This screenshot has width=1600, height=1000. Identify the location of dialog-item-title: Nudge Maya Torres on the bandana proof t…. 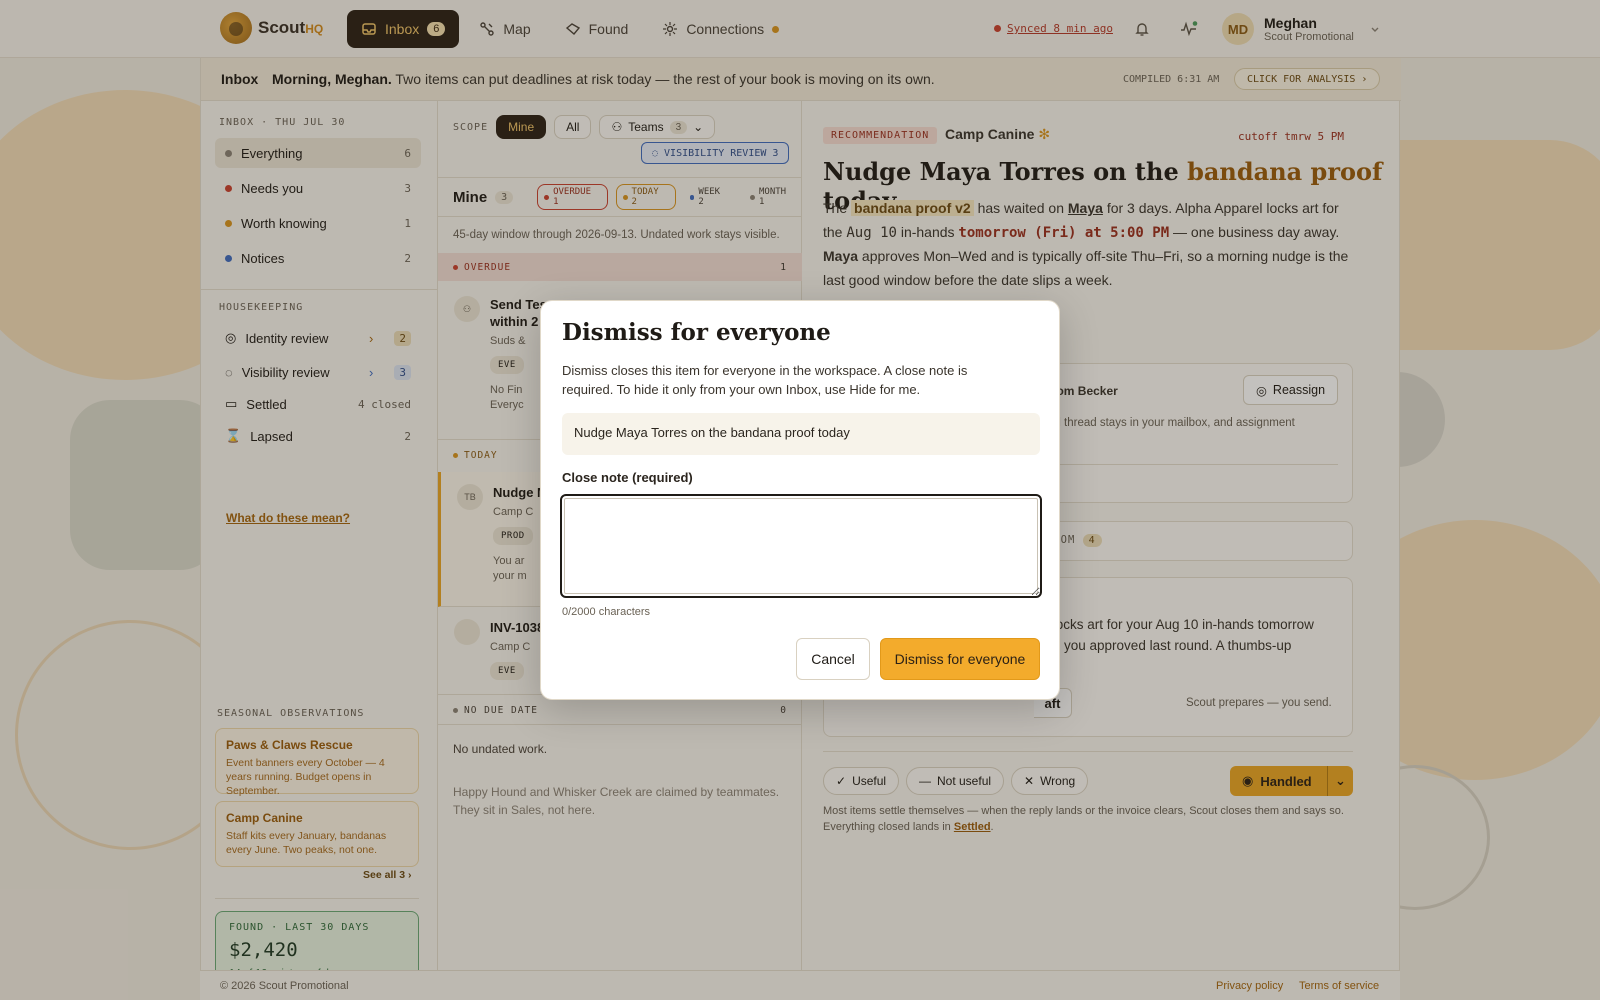
(801, 434).